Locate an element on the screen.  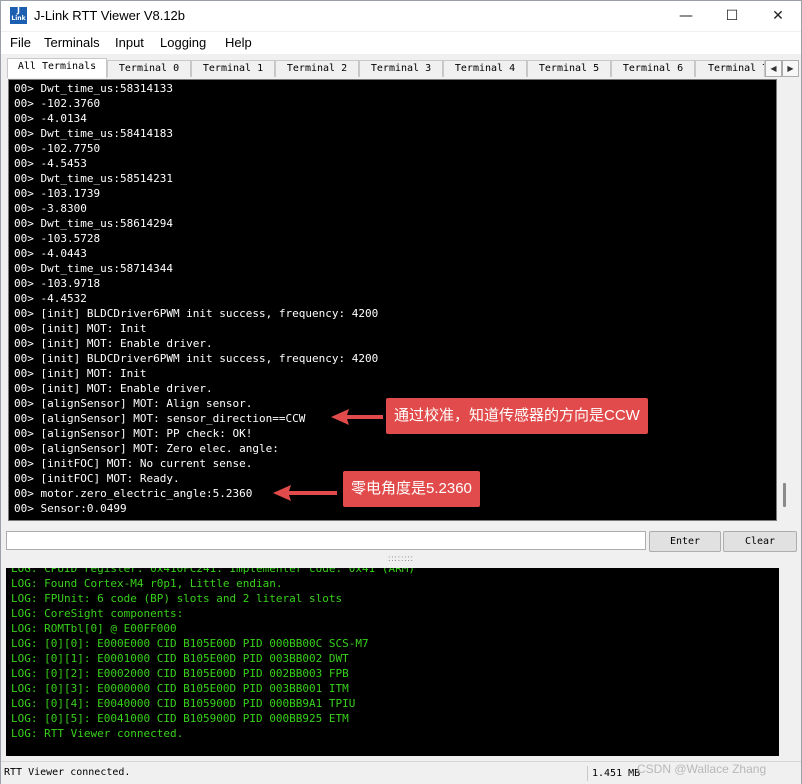
terminal-line: 00> -4.4532 is located at coordinates (50, 298).